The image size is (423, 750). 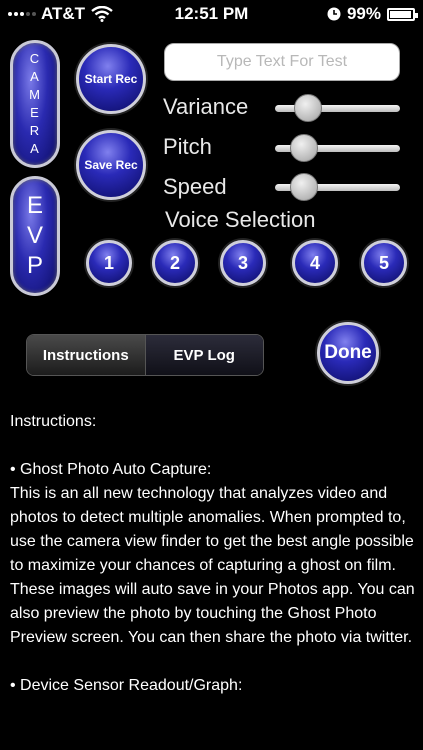 I want to click on voice-option-1: 1, so click(x=109, y=263).